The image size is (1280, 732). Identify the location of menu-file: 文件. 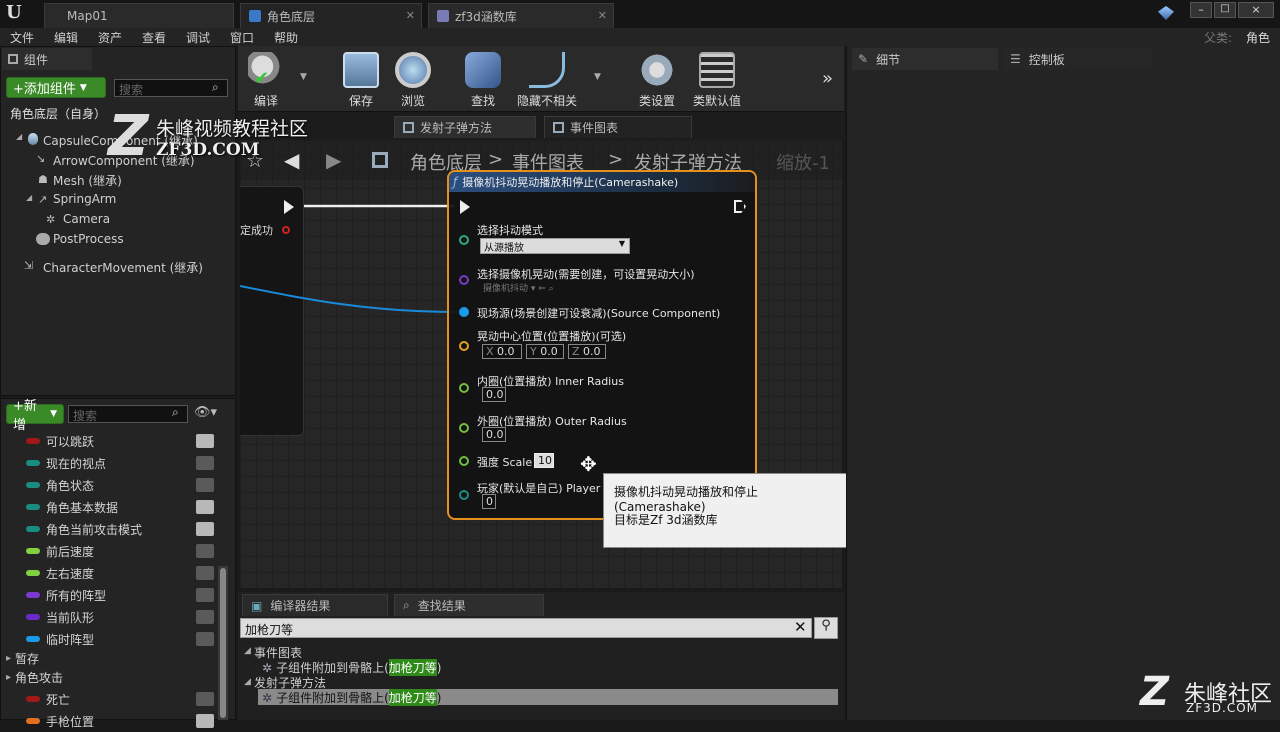
(22, 37).